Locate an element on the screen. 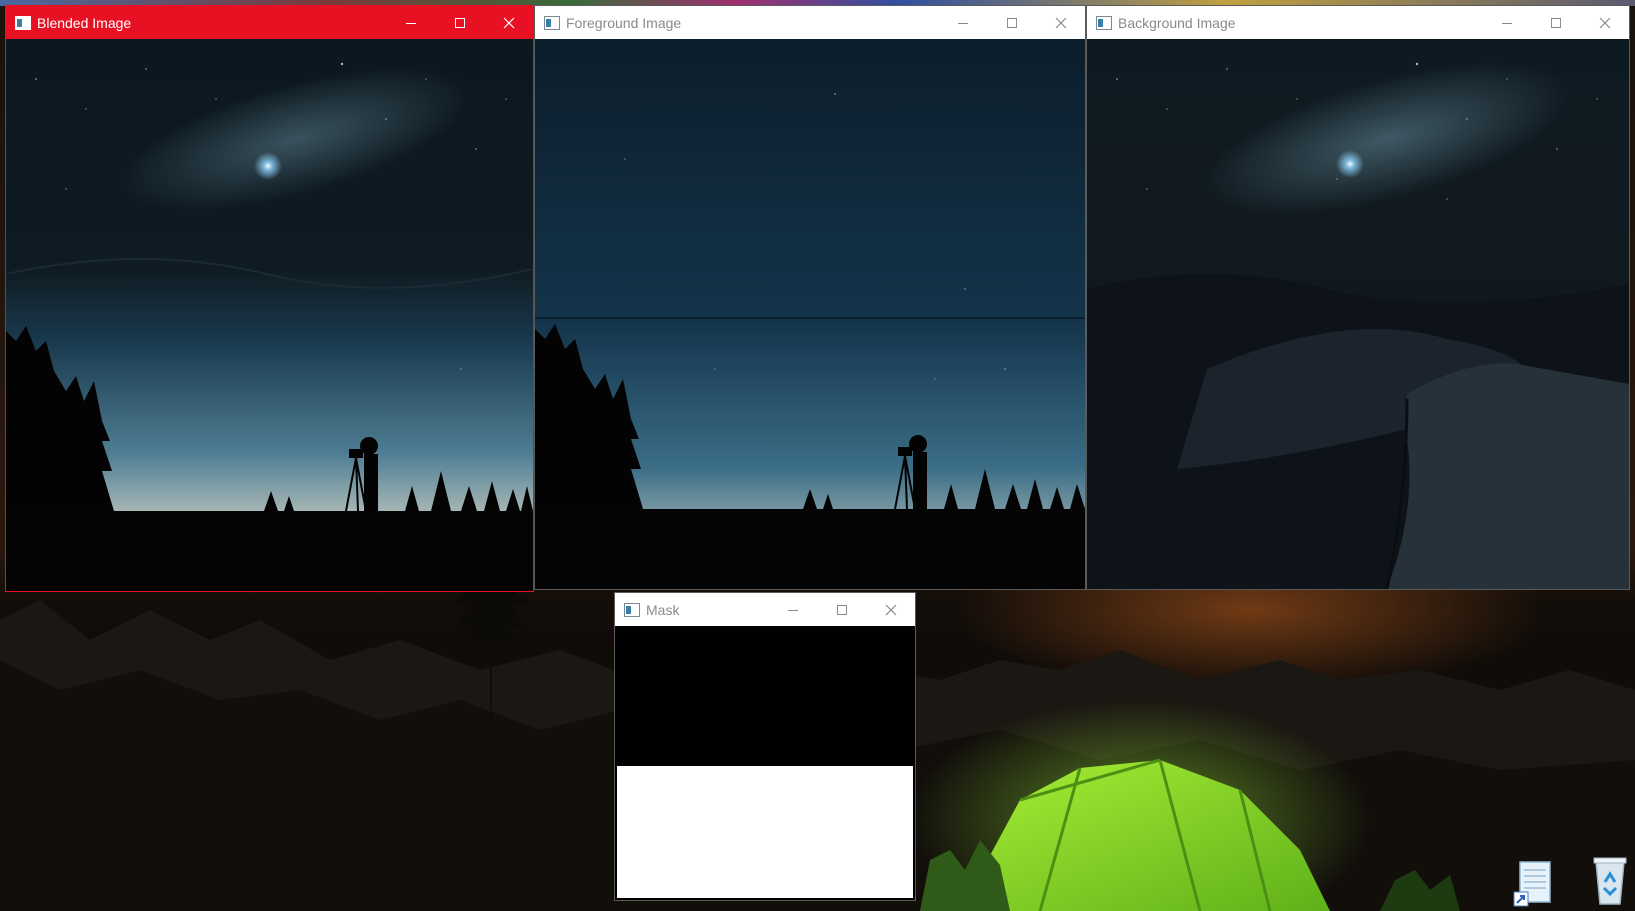 Image resolution: width=1635 pixels, height=911 pixels. window-title: Blended Image is located at coordinates (84, 22).